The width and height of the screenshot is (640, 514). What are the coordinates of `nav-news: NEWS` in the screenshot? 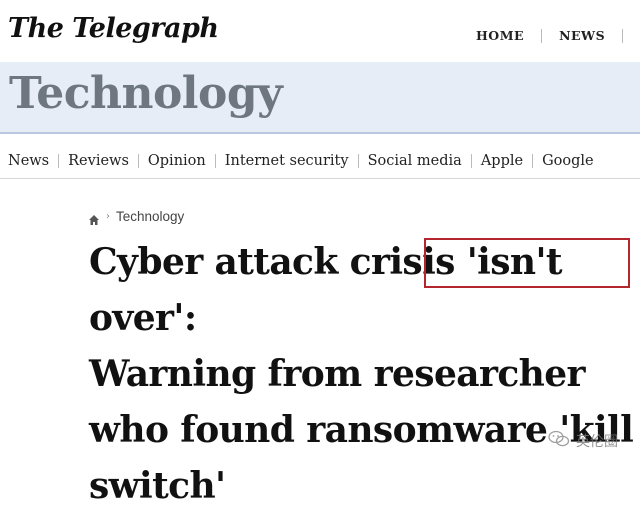 It's located at (582, 35).